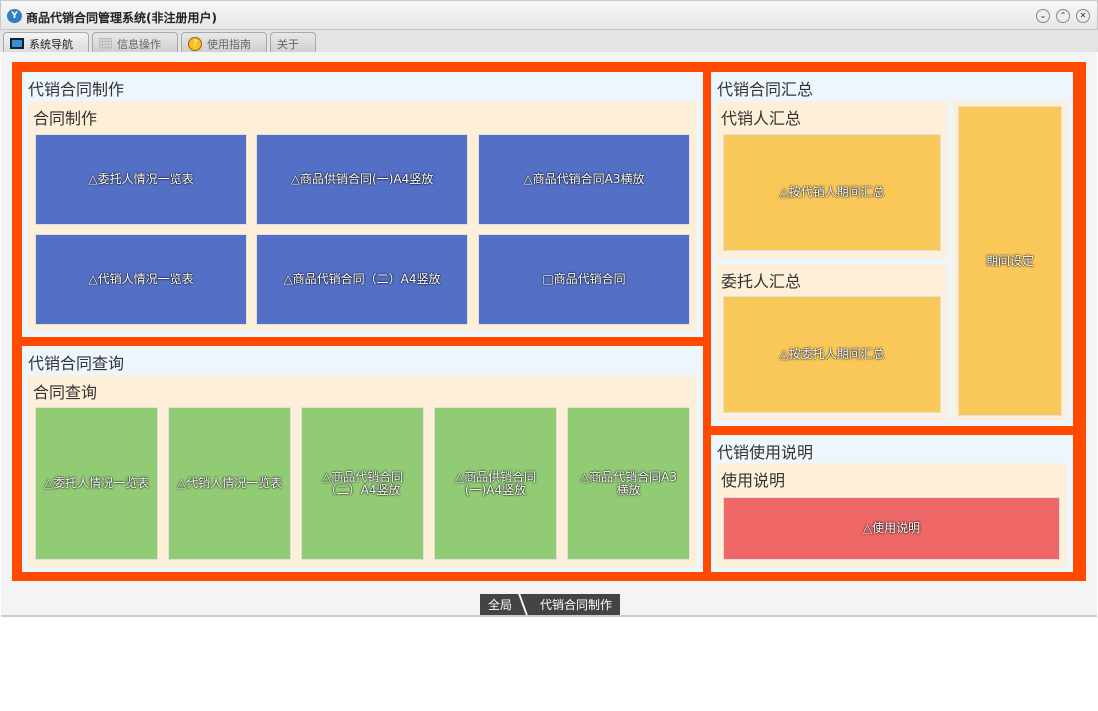 The width and height of the screenshot is (1098, 711). I want to click on tab-info-ops: 信息操作, so click(135, 42).